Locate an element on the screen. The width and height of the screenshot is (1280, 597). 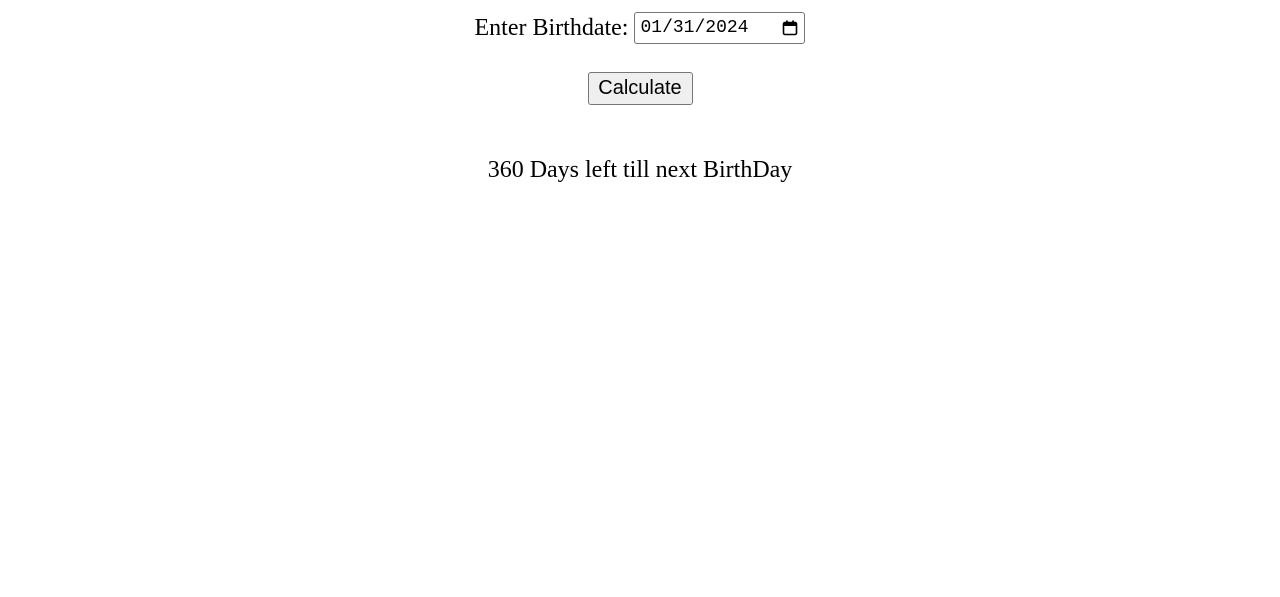
calendar-icon-graphic is located at coordinates (790, 28).